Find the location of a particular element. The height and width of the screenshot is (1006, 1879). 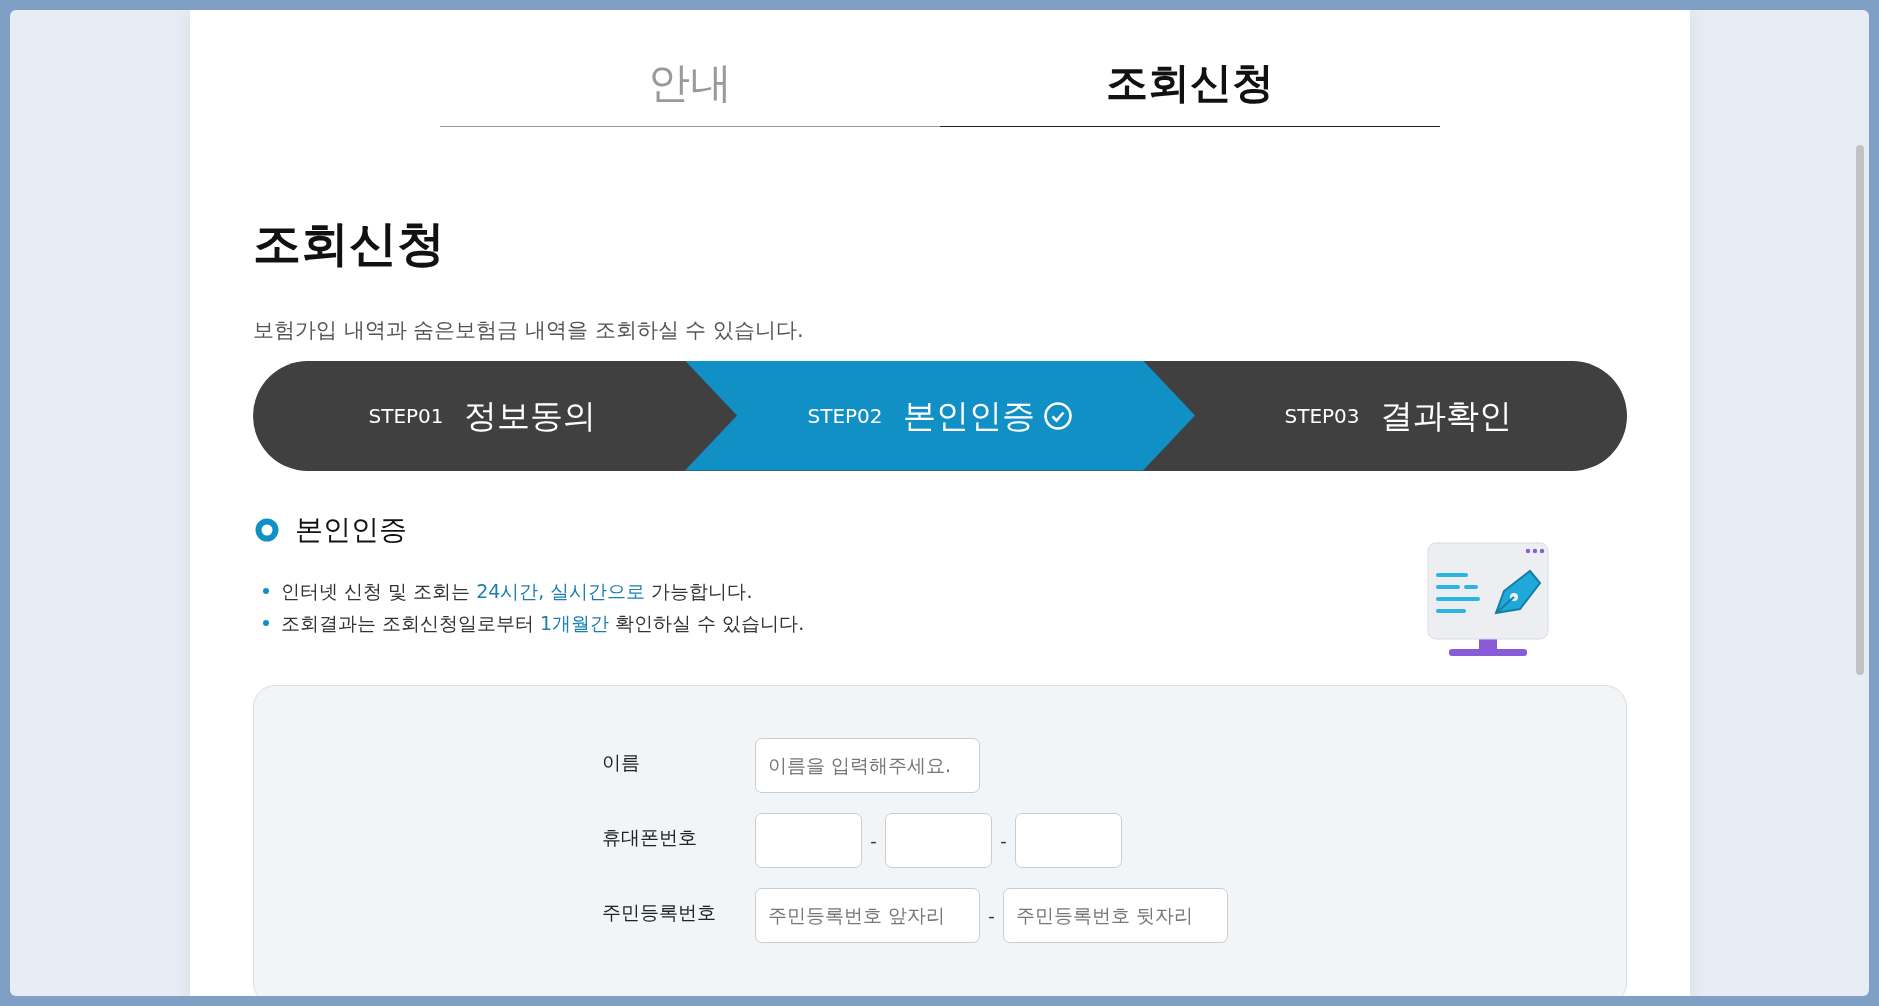

page-description: 보험가입 내역과 숨은보험금 내역을 조회하실 수 있습니다. is located at coordinates (529, 330).